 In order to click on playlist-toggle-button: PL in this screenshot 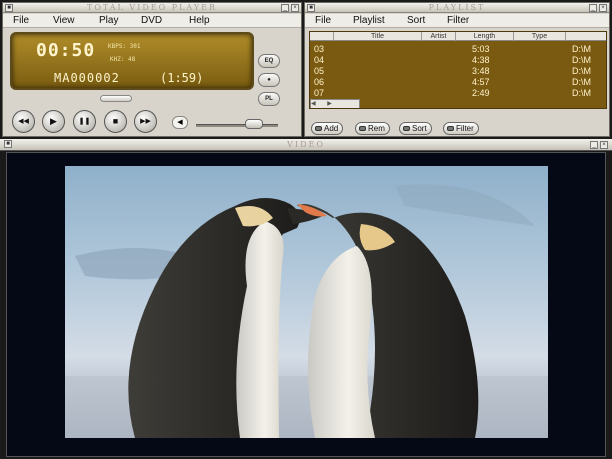, I will do `click(269, 99)`.